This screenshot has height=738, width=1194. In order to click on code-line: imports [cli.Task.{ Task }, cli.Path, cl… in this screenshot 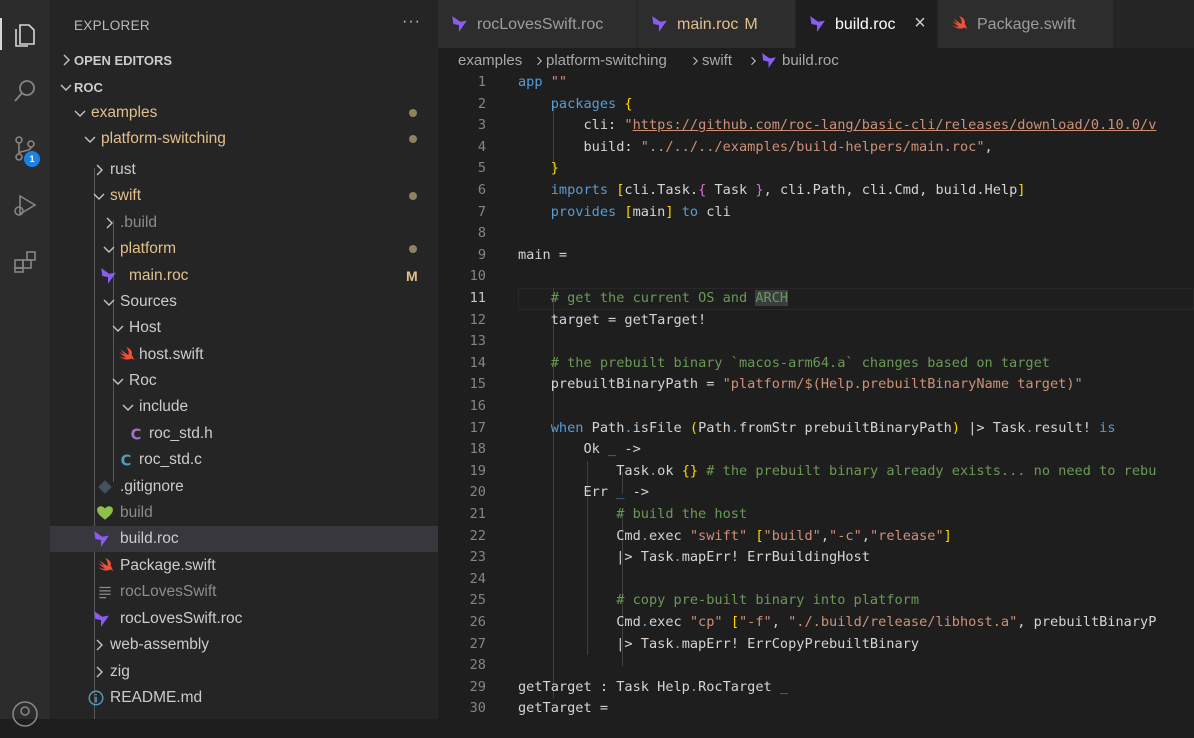, I will do `click(772, 191)`.